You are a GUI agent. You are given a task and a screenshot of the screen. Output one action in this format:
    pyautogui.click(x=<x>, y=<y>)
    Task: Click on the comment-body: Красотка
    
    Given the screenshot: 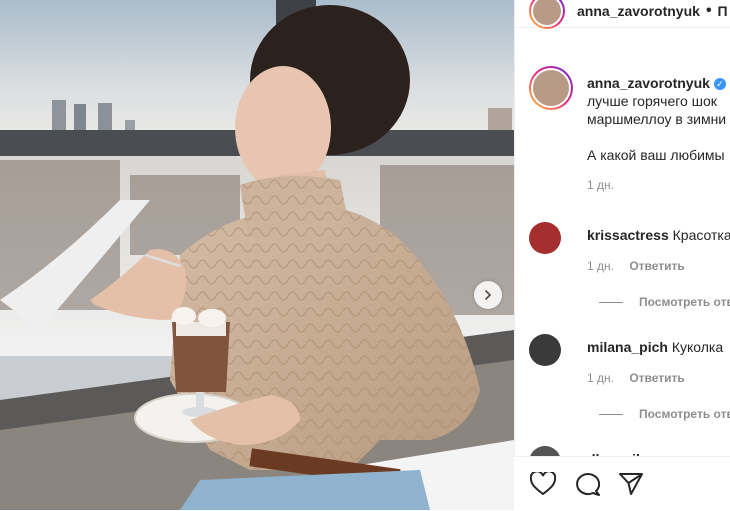 What is the action you would take?
    pyautogui.click(x=701, y=235)
    